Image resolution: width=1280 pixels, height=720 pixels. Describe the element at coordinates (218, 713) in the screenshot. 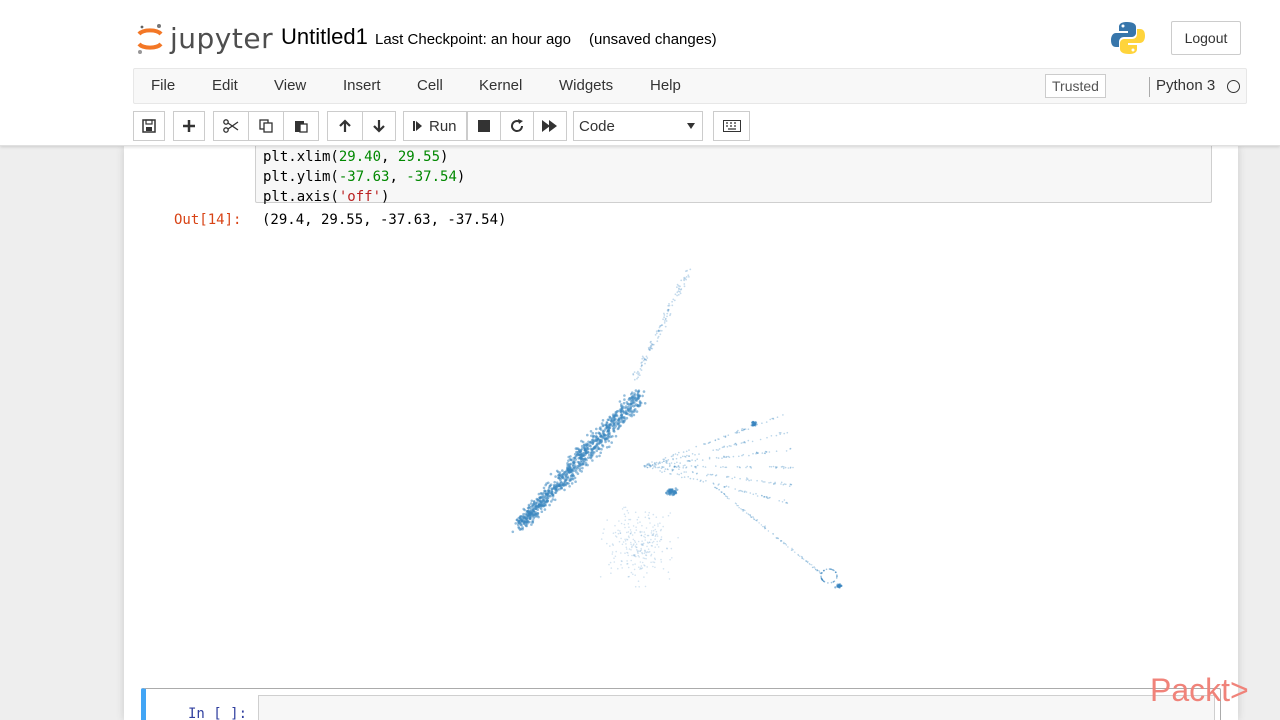

I see `input-prompt: In [ ]:` at that location.